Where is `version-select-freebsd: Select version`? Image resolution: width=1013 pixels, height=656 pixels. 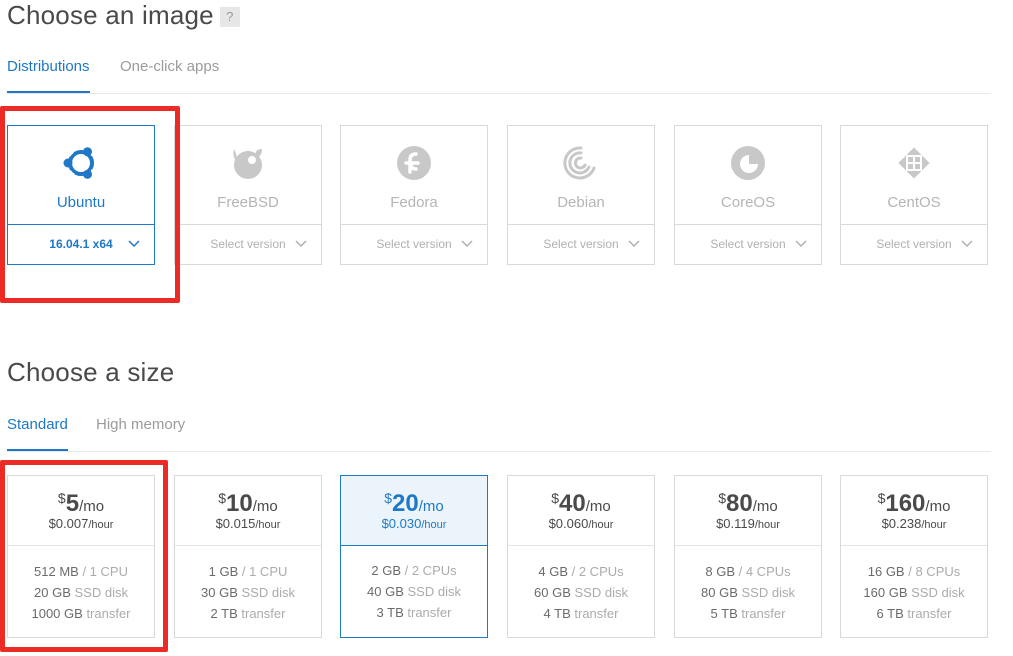
version-select-freebsd: Select version is located at coordinates (248, 244).